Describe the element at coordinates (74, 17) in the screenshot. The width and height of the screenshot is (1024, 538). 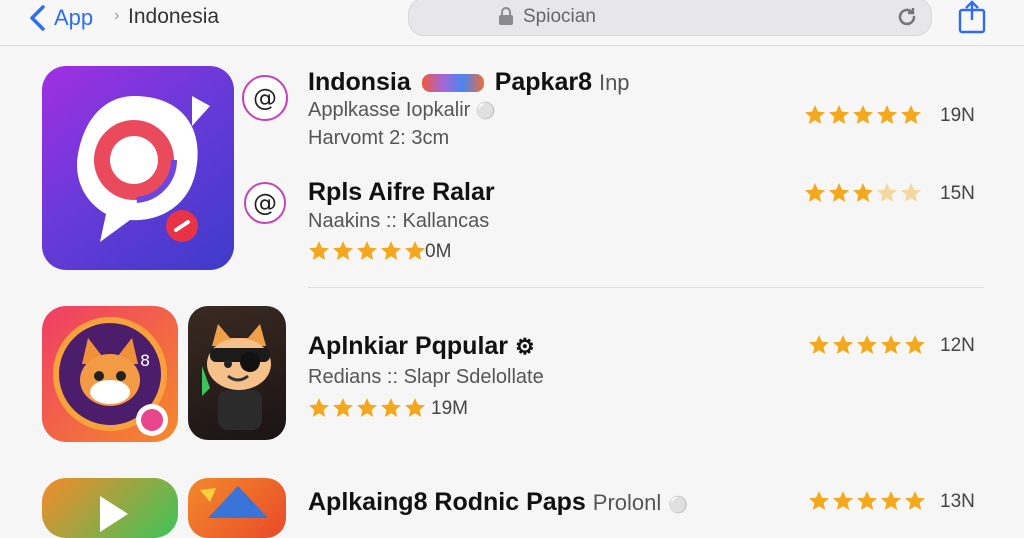
I see `back-label: App` at that location.